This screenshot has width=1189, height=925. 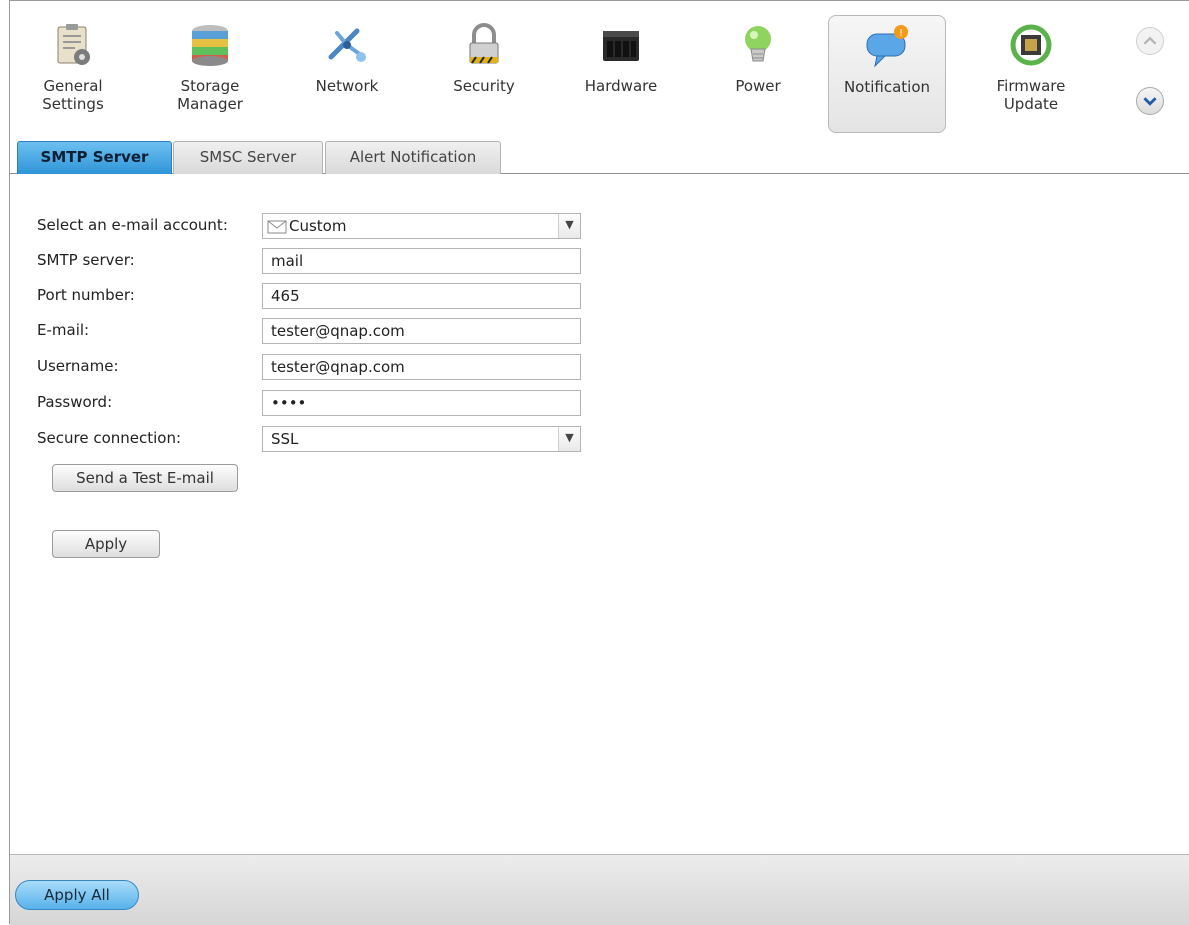 What do you see at coordinates (318, 226) in the screenshot?
I see `email-account-value: Custom` at bounding box center [318, 226].